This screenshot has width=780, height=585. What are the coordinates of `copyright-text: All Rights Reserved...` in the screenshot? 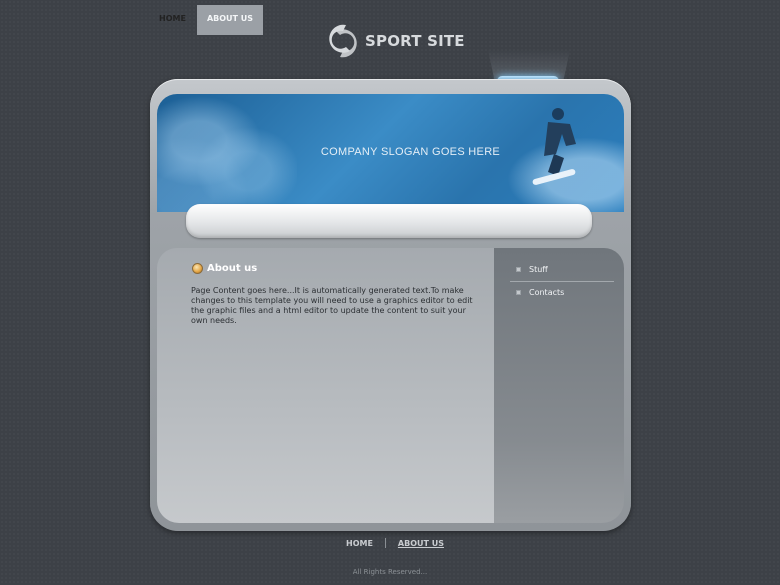 It's located at (390, 572).